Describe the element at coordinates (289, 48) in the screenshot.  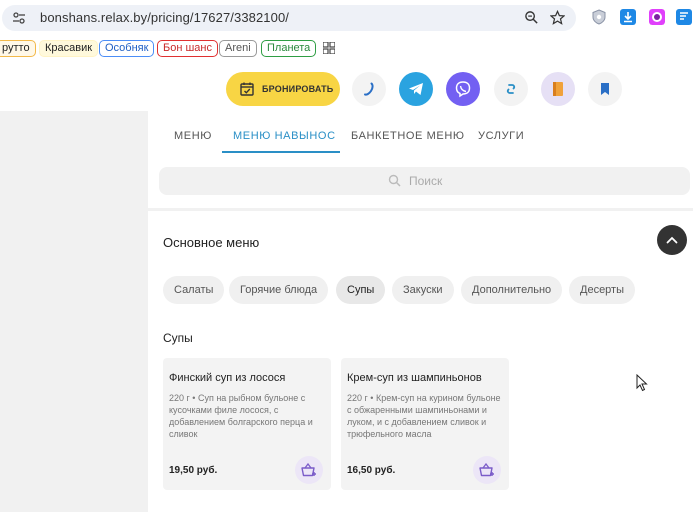
I see `bookmark-planeta: Планета` at that location.